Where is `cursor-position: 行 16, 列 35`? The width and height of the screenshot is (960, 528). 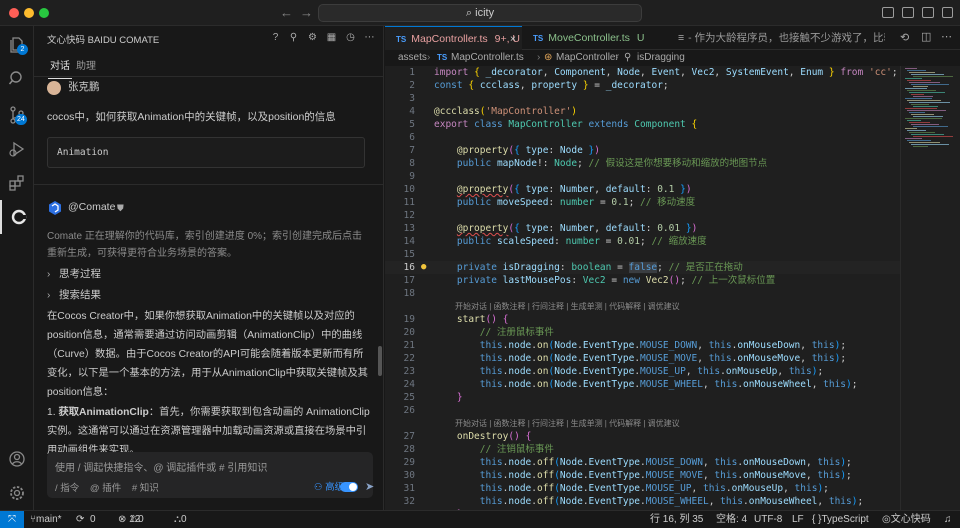 cursor-position: 行 16, 列 35 is located at coordinates (676, 519).